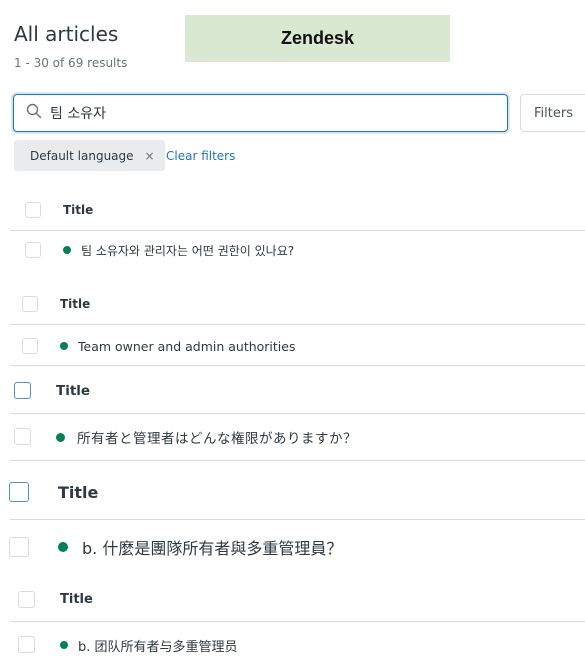  I want to click on table-row: b. 团队所有者与多重管理员, so click(149, 645).